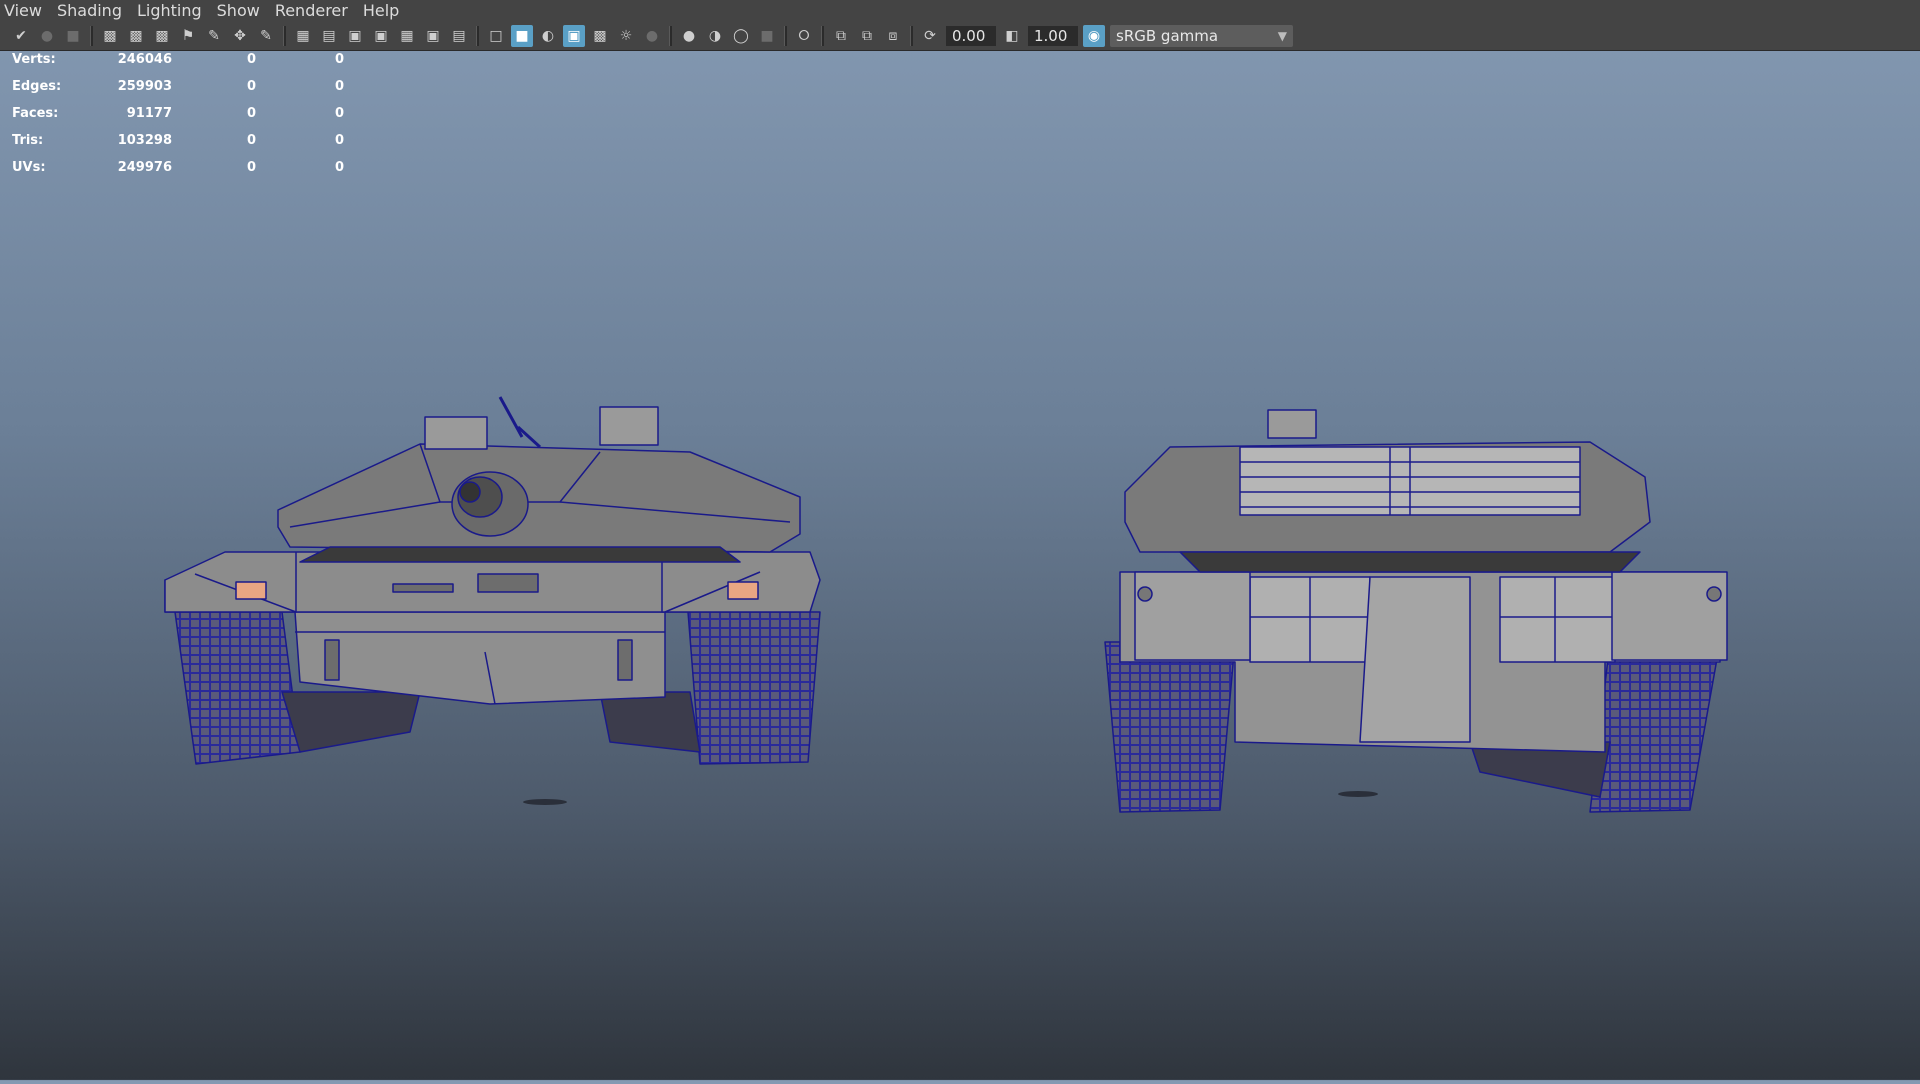 The height and width of the screenshot is (1084, 1920). What do you see at coordinates (329, 36) in the screenshot?
I see `film-gate-icon: ▤` at bounding box center [329, 36].